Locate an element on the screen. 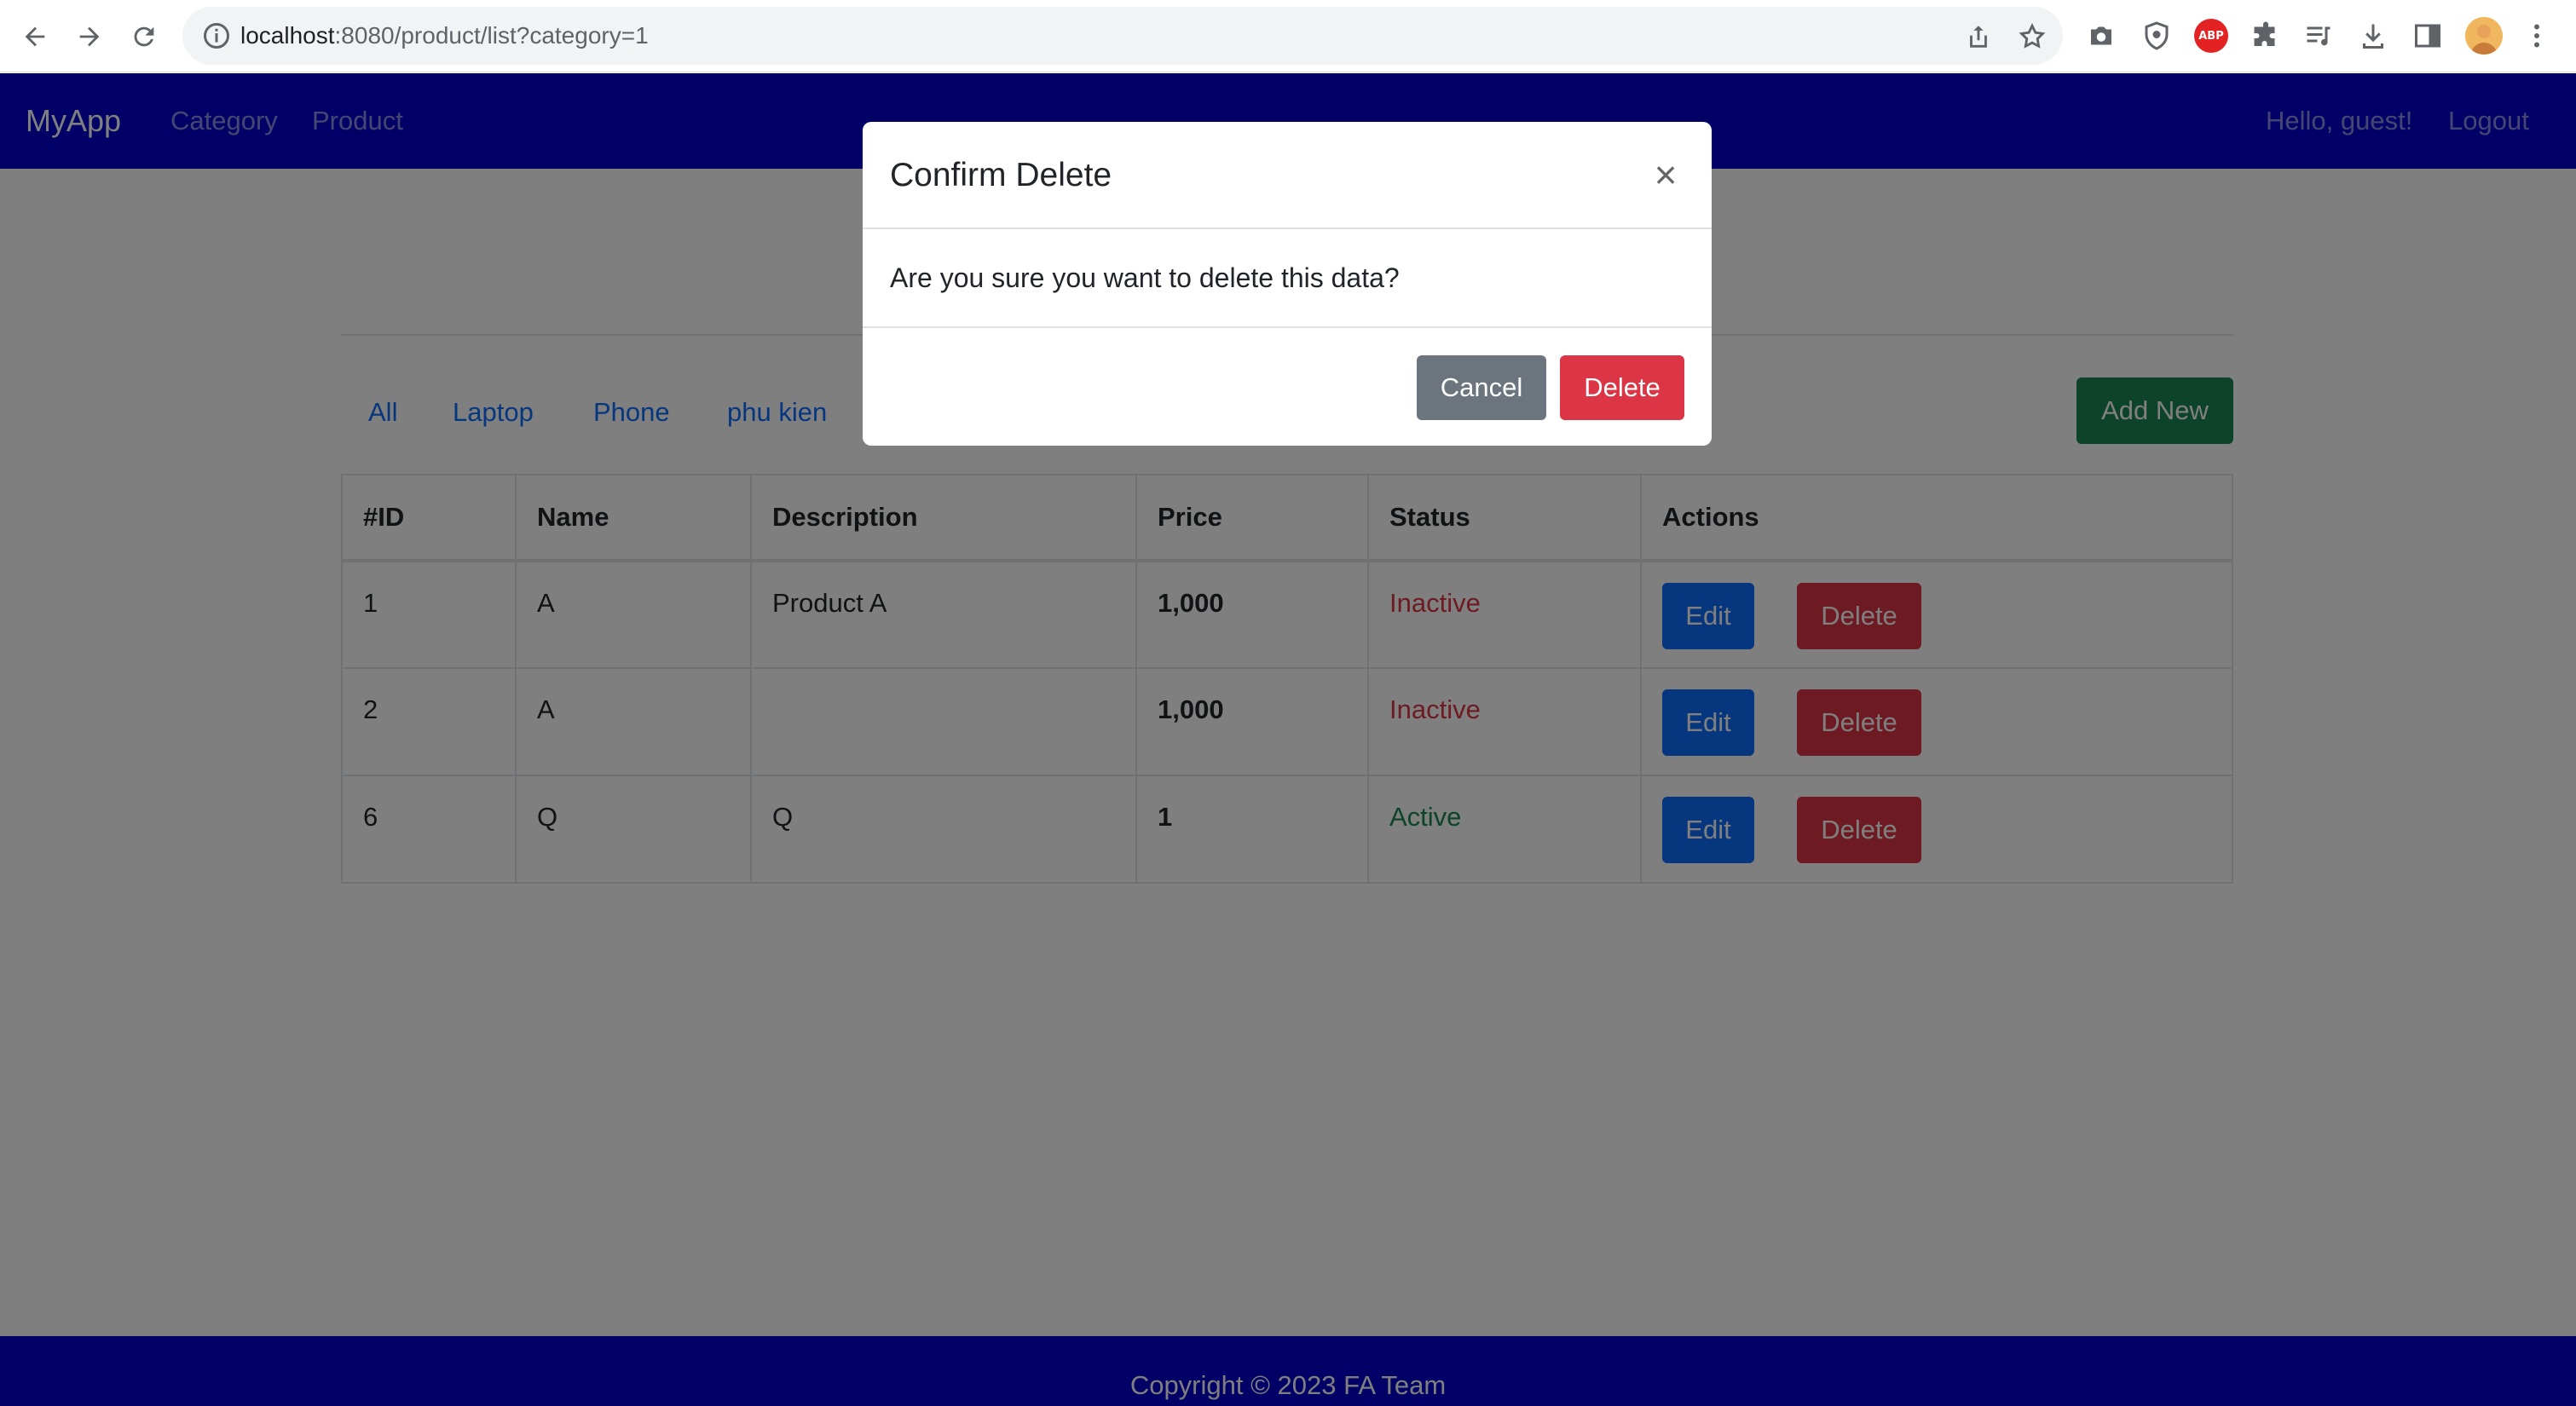 The image size is (2576, 1406). cancel-button: Cancel is located at coordinates (1481, 387).